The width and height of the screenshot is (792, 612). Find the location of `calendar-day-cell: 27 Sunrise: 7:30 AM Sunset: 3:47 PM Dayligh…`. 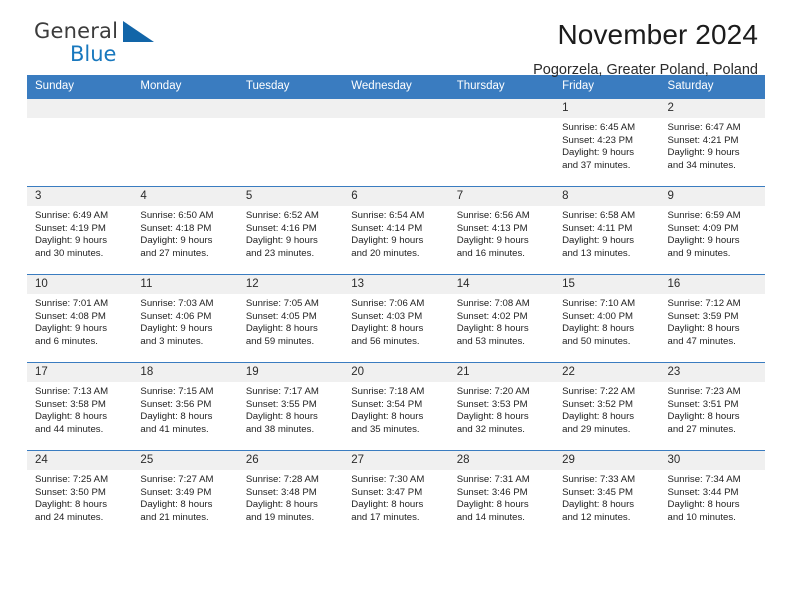

calendar-day-cell: 27 Sunrise: 7:30 AM Sunset: 3:47 PM Dayligh… is located at coordinates (396, 494).